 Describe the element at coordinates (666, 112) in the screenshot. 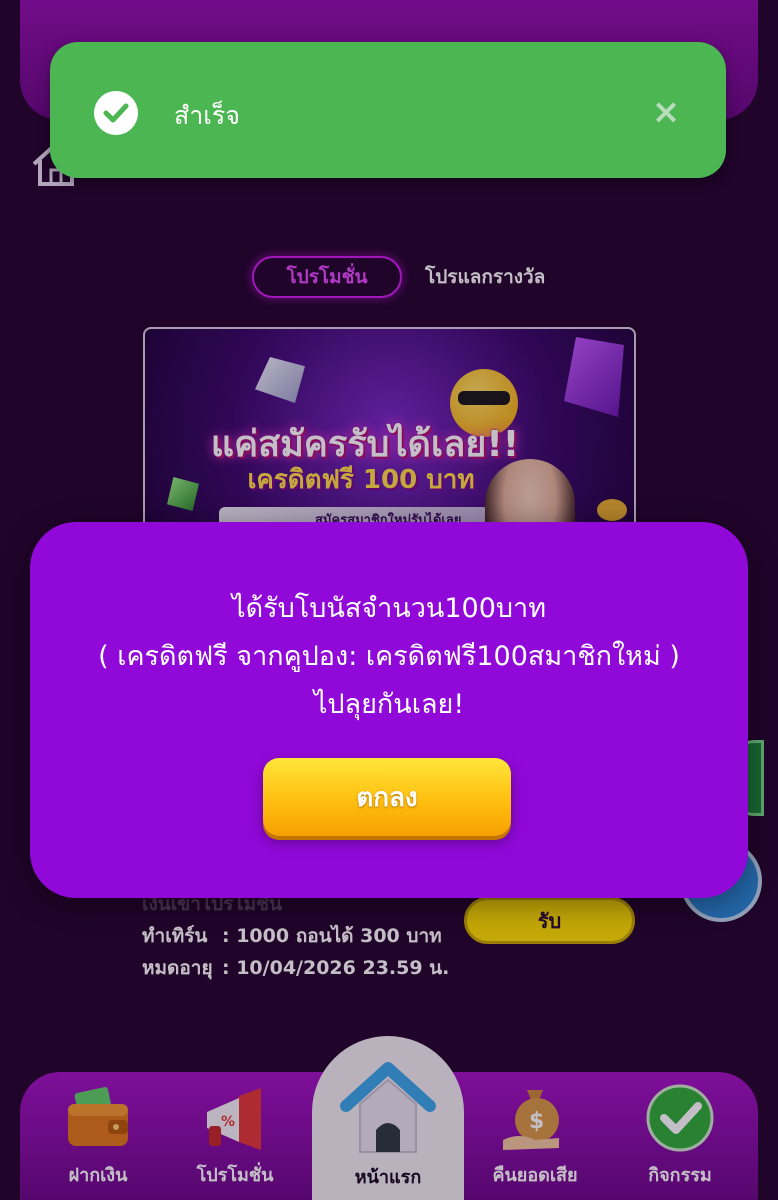

I see `close-icon: ×` at that location.